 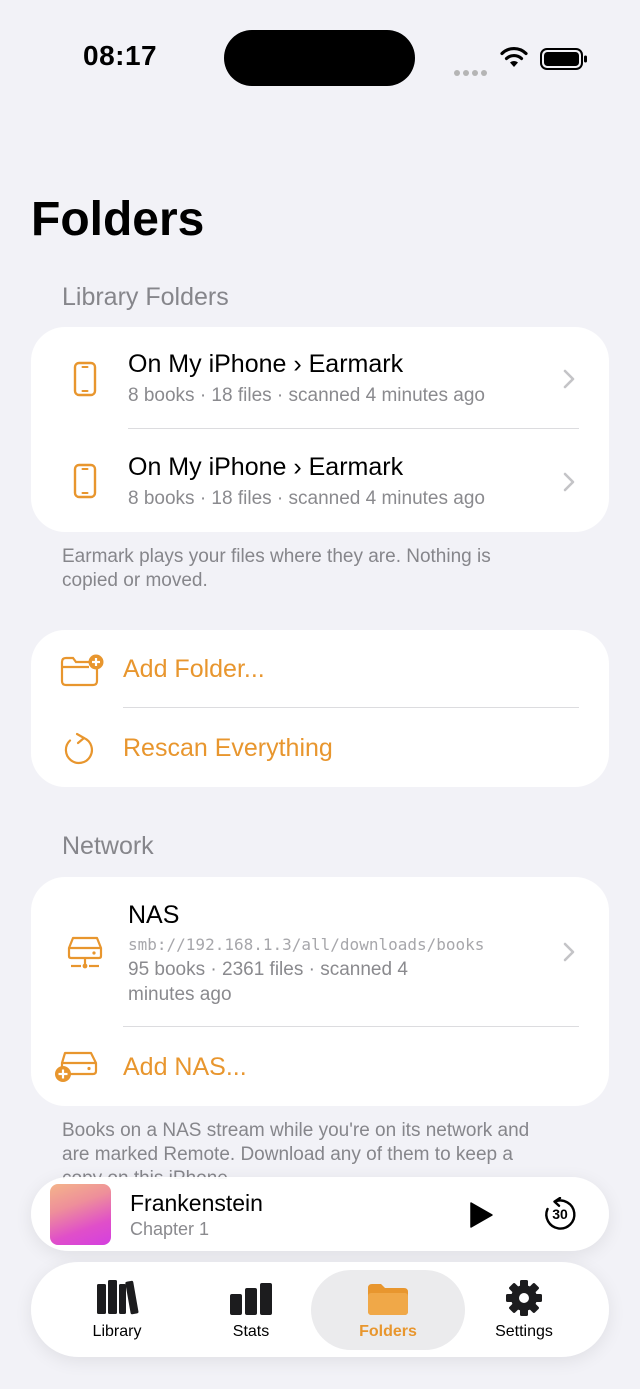 What do you see at coordinates (251, 1299) in the screenshot?
I see `stats-icon` at bounding box center [251, 1299].